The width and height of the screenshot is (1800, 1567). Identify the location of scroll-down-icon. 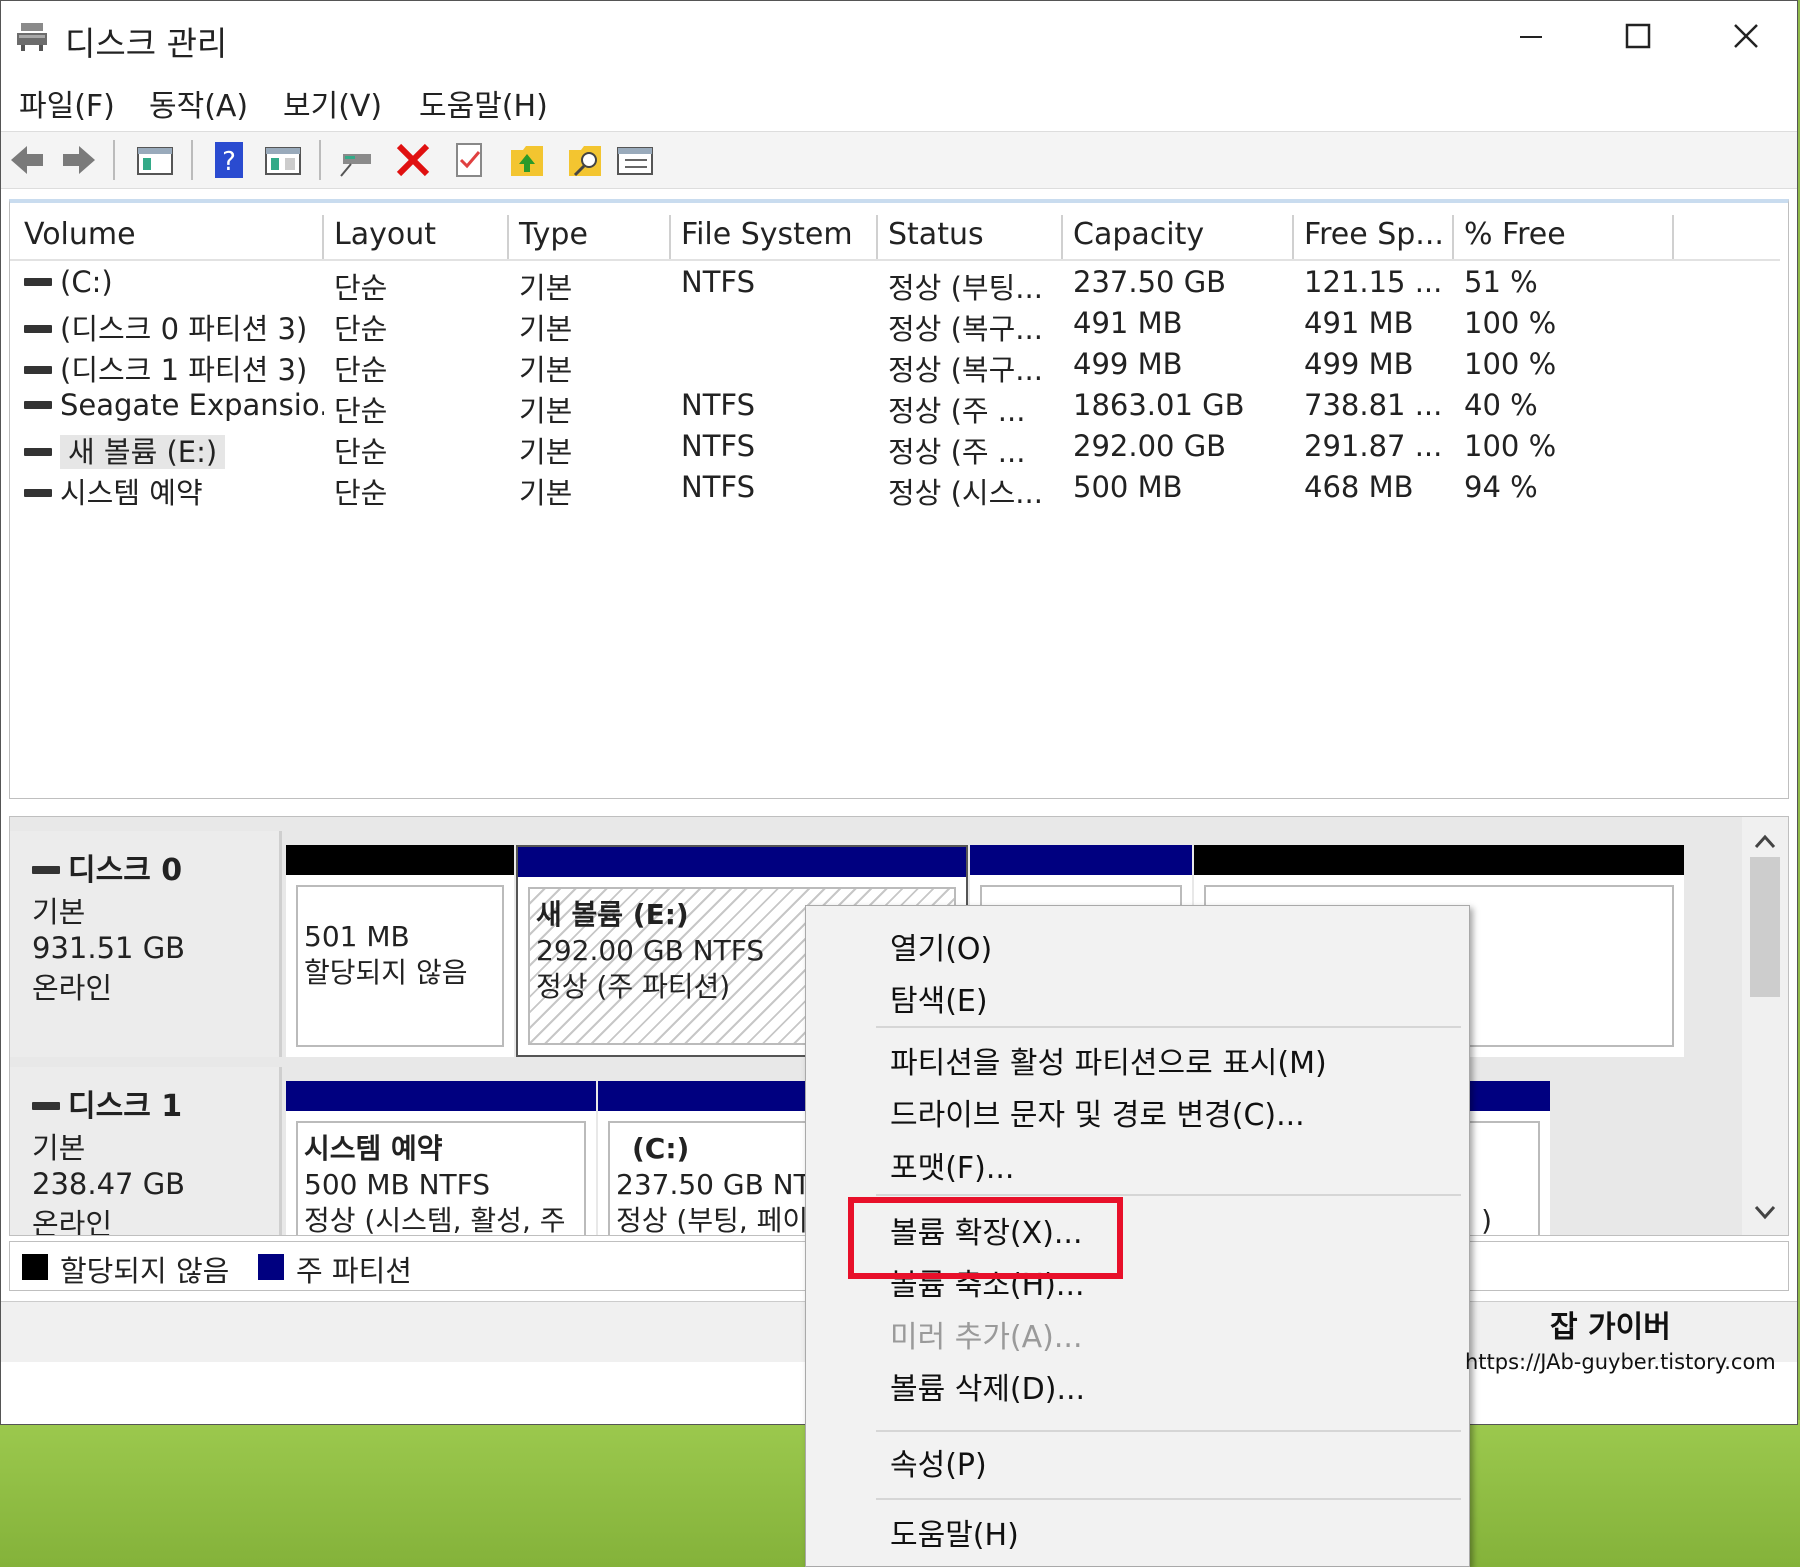
(1765, 1212).